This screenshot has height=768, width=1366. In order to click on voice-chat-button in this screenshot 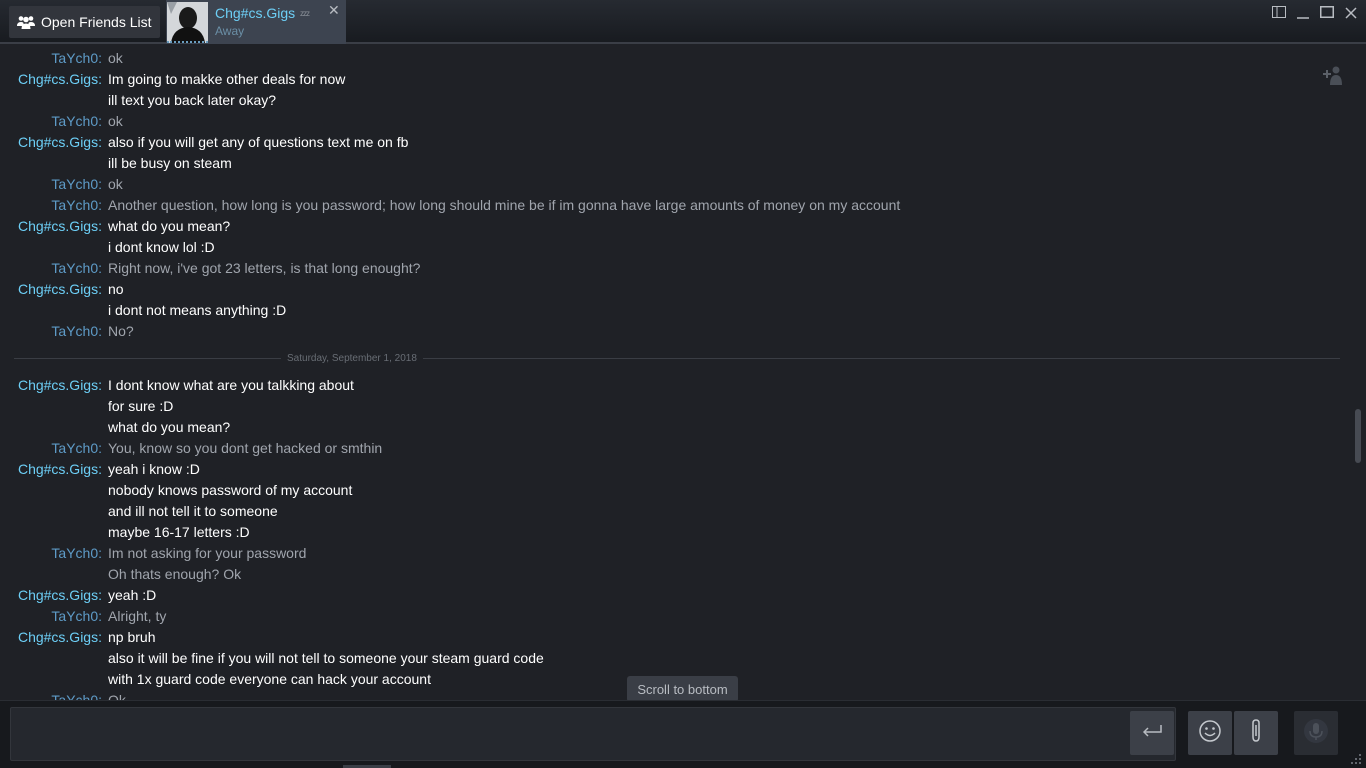, I will do `click(1316, 733)`.